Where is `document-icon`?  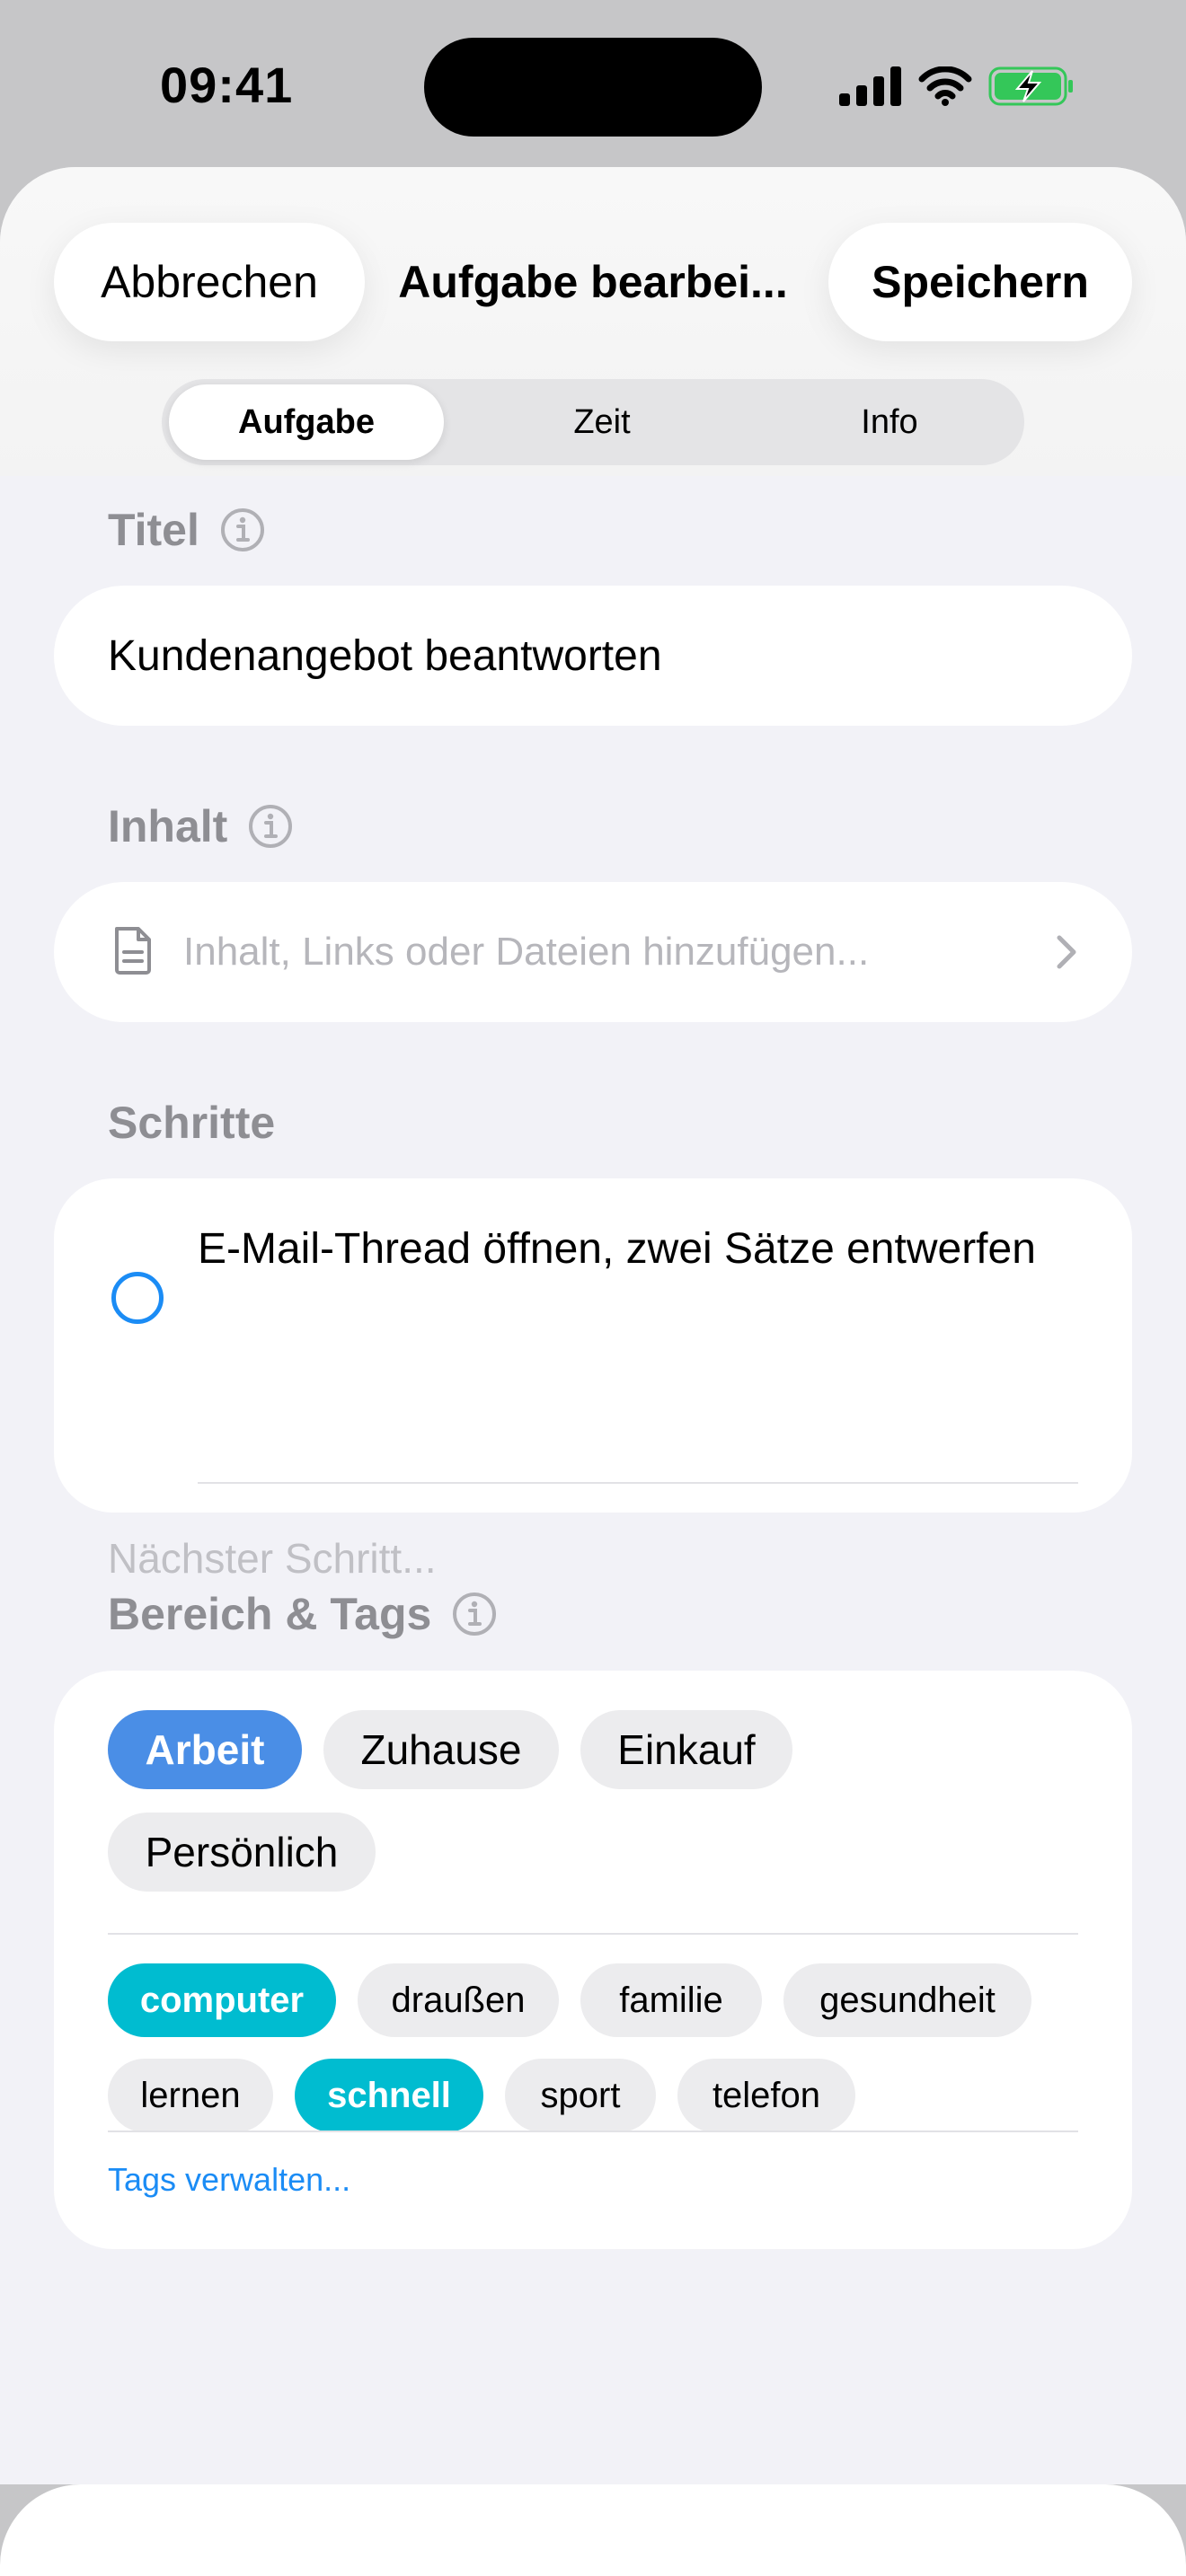
document-icon is located at coordinates (133, 952).